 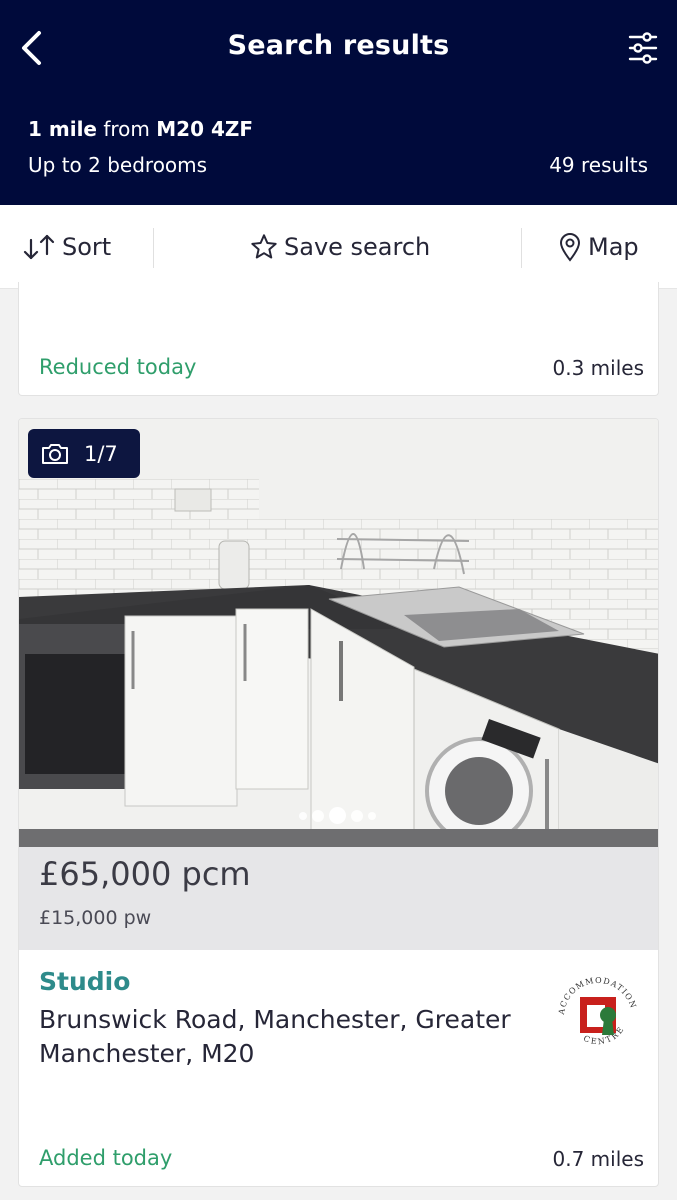 What do you see at coordinates (118, 367) in the screenshot?
I see `listing-status: Reduced today` at bounding box center [118, 367].